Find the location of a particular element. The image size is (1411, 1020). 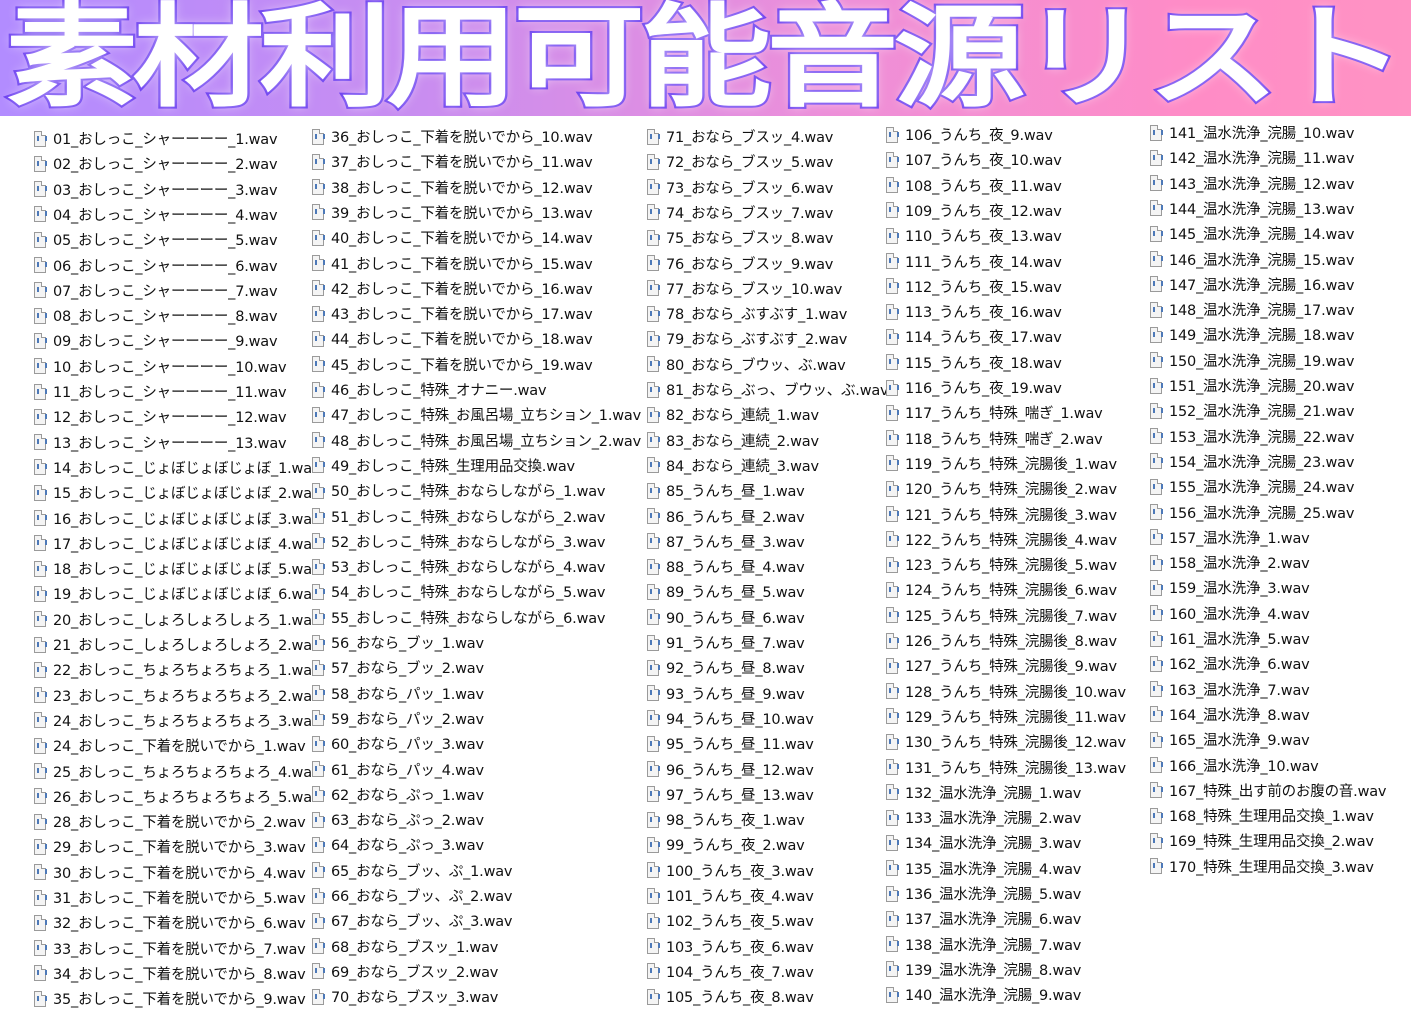

file-item: 162_温水洗浄_6.wav is located at coordinates (1230, 663).